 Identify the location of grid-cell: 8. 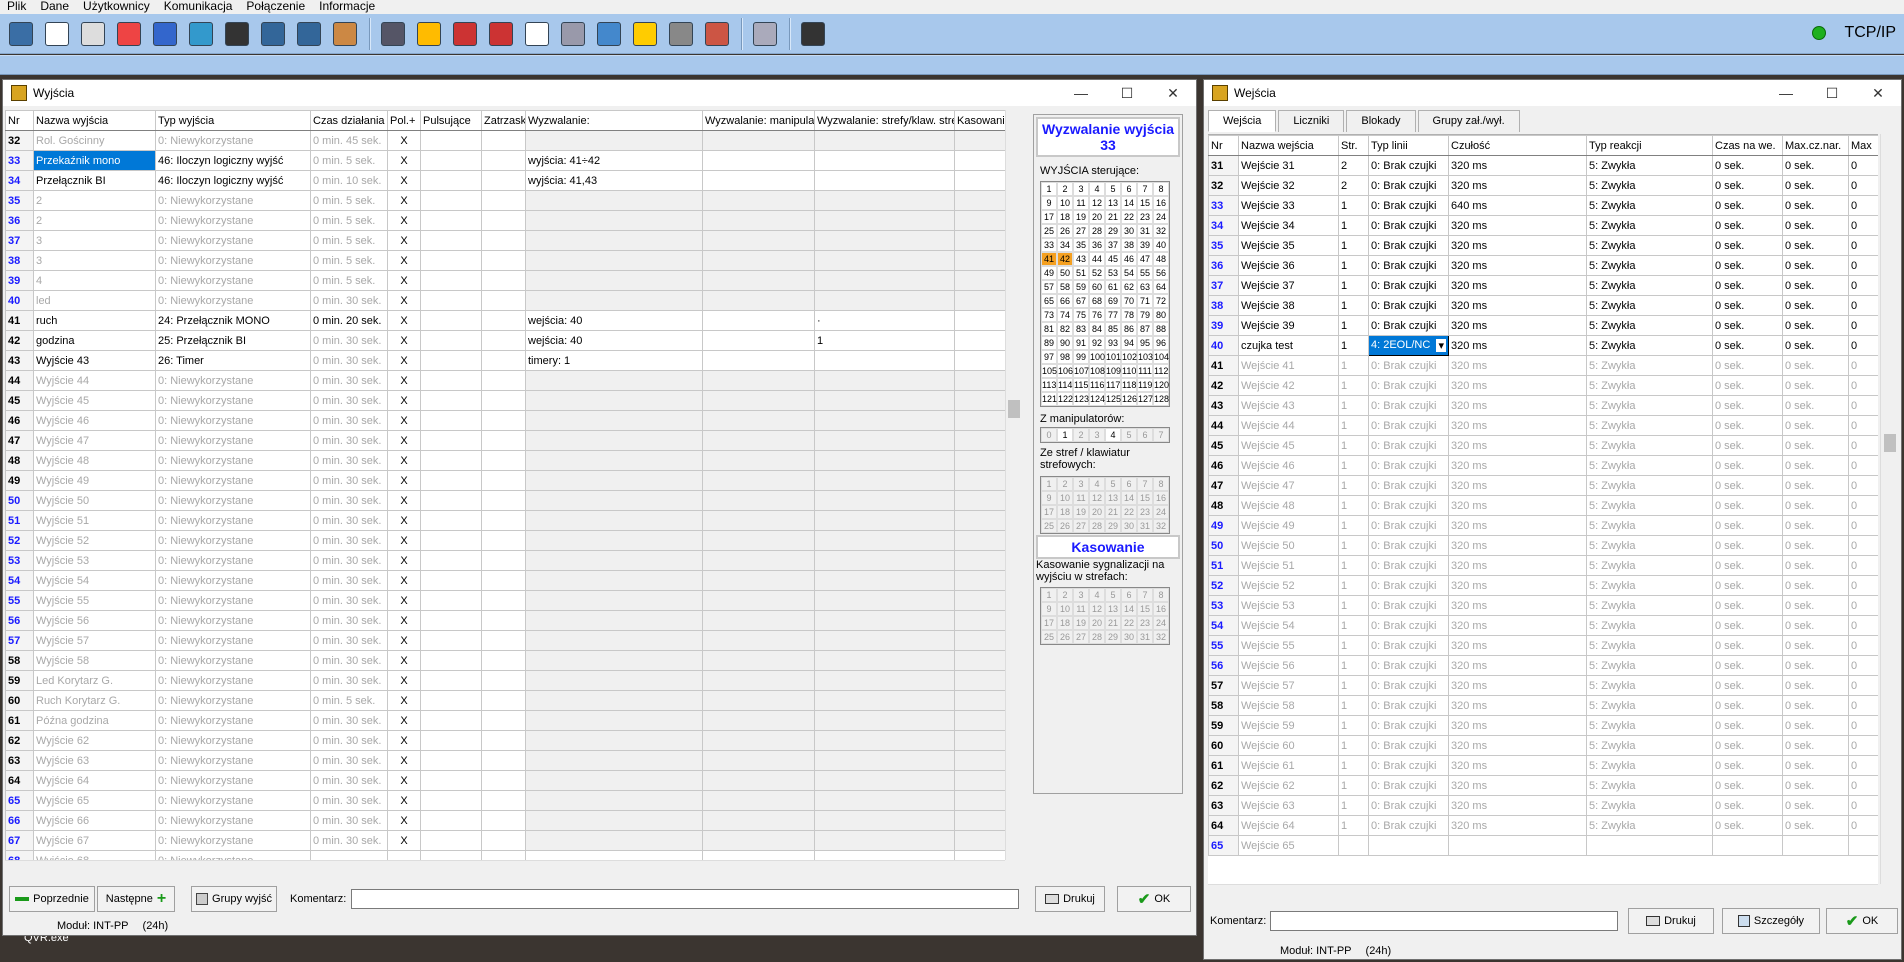
(1161, 189).